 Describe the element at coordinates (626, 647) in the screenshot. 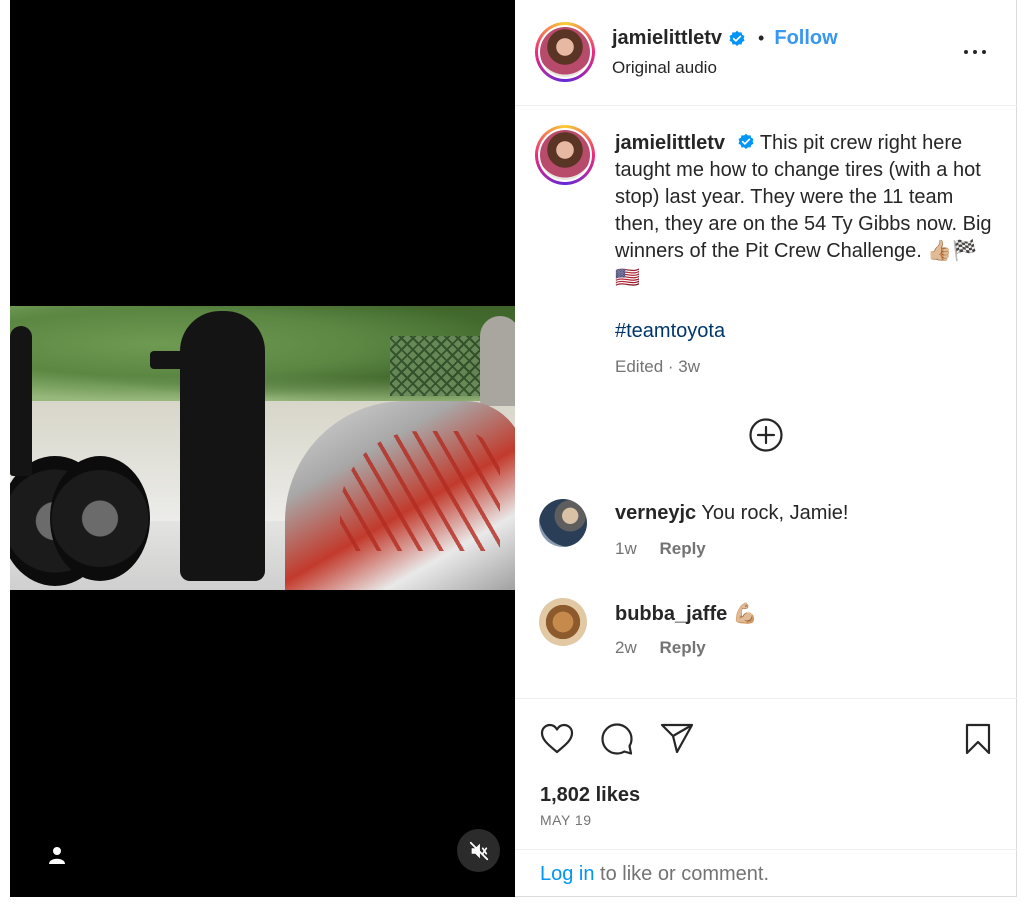

I see `comment-age: 2w` at that location.